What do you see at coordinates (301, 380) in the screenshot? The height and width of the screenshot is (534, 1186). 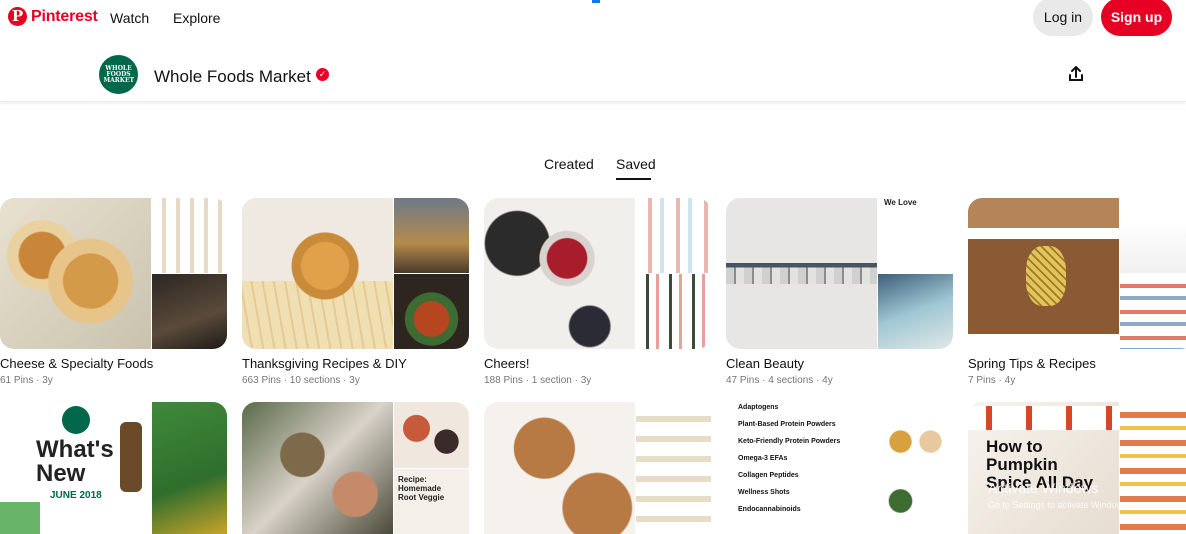 I see `board-meta: 663 Pins · 10 sections · 3y` at bounding box center [301, 380].